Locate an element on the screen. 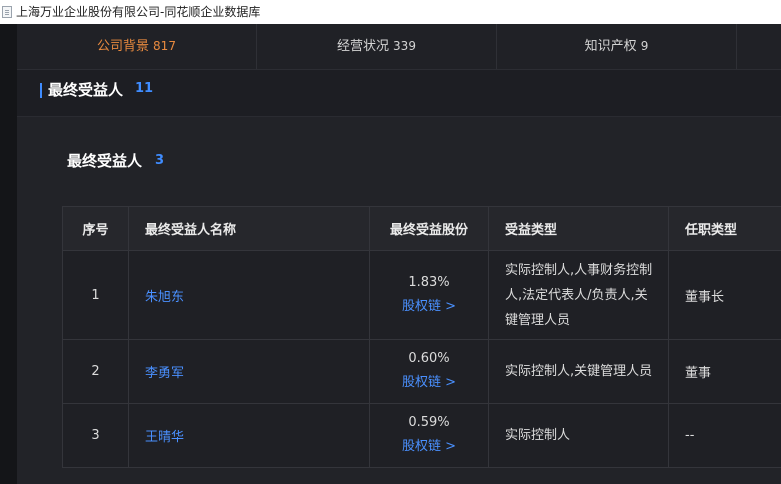 Image resolution: width=781 pixels, height=484 pixels. tab-count: 817 is located at coordinates (164, 46).